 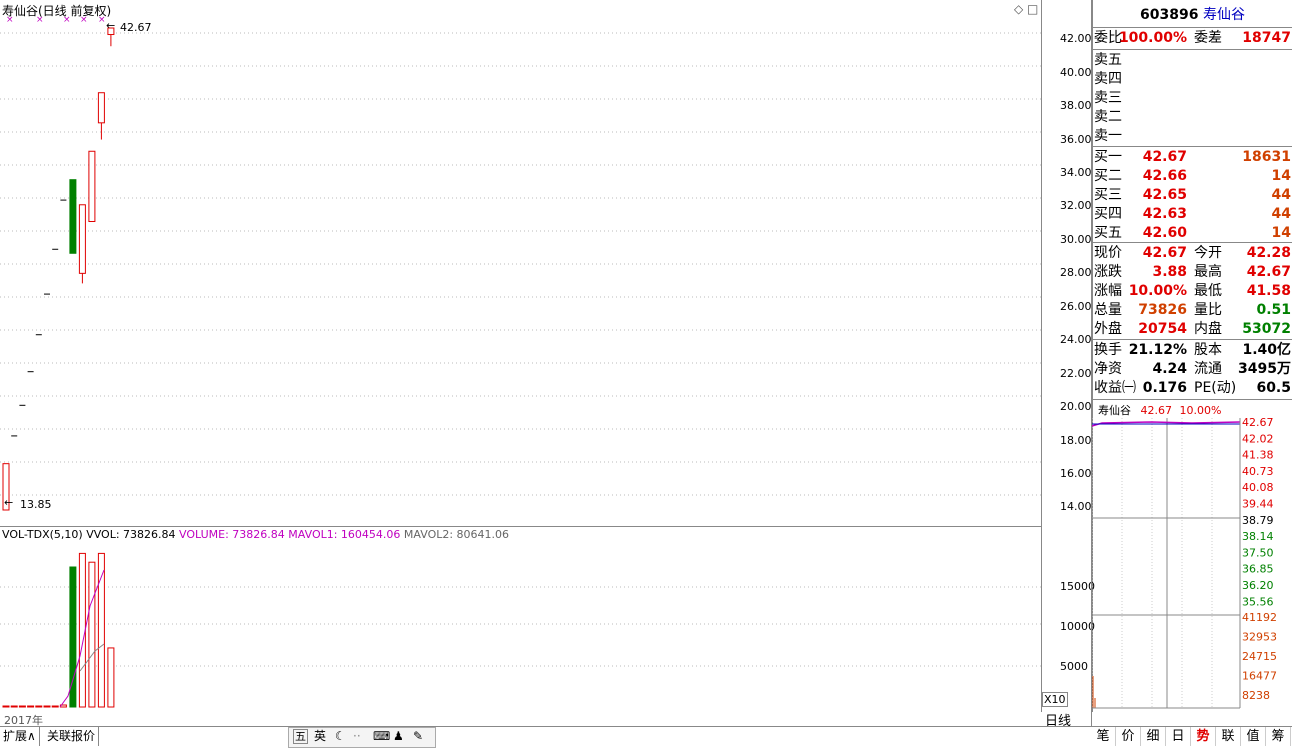 I want to click on ime-full-width-button: 五, so click(x=300, y=736).